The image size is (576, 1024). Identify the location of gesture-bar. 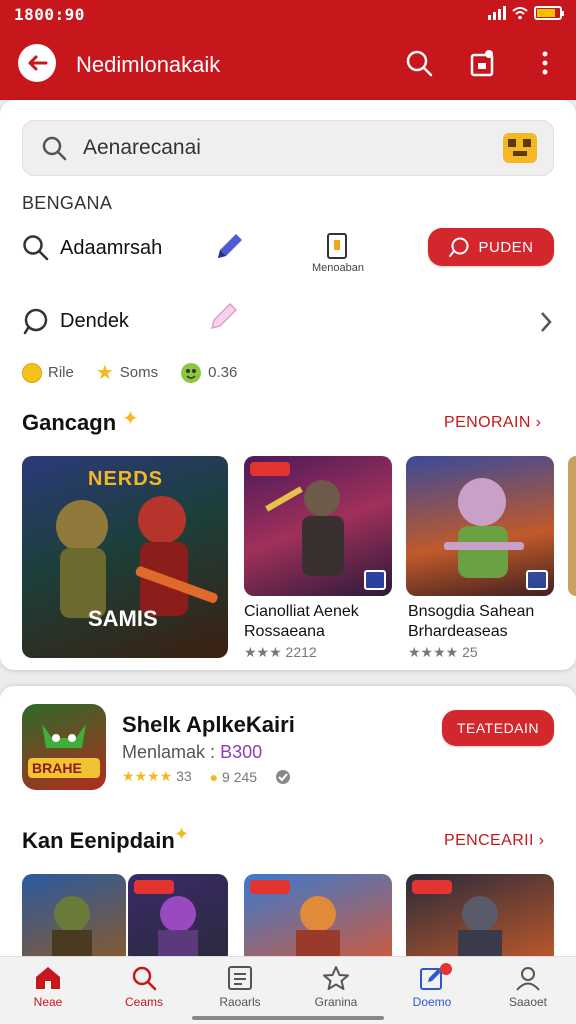
(288, 1018).